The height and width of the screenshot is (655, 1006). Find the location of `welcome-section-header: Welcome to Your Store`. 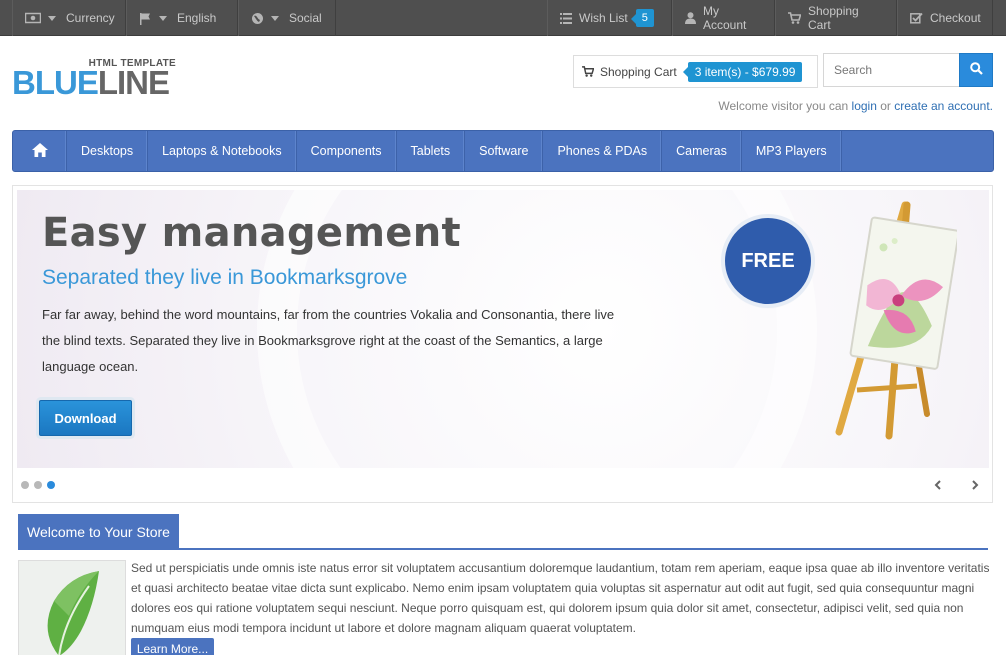

welcome-section-header: Welcome to Your Store is located at coordinates (503, 532).